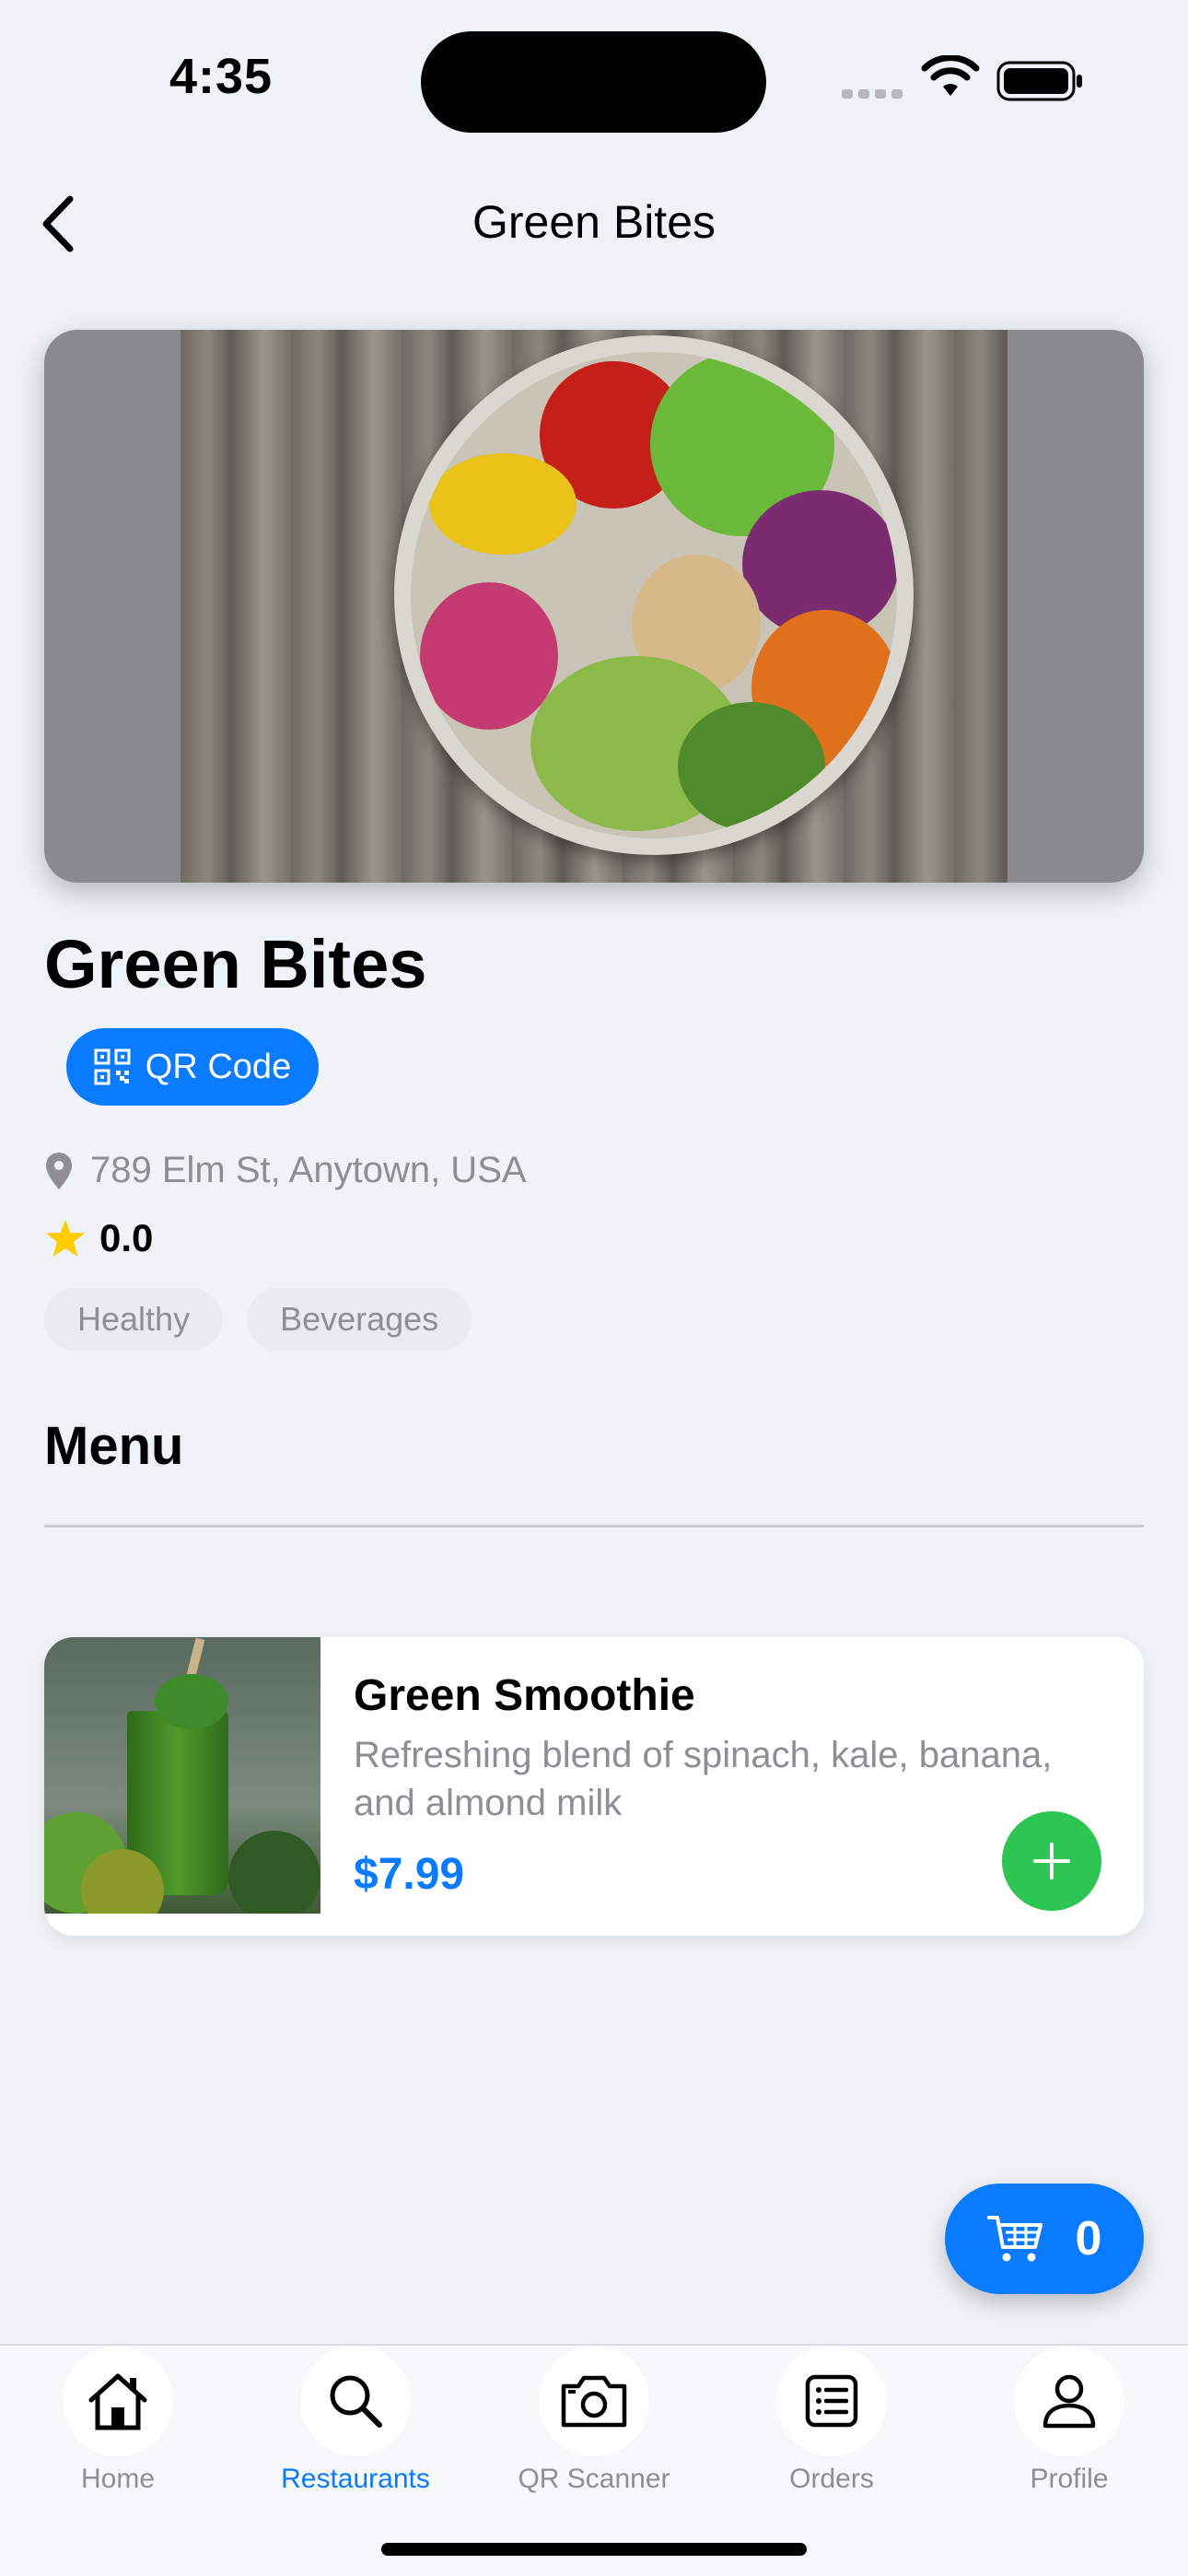  I want to click on list-icon, so click(831, 2401).